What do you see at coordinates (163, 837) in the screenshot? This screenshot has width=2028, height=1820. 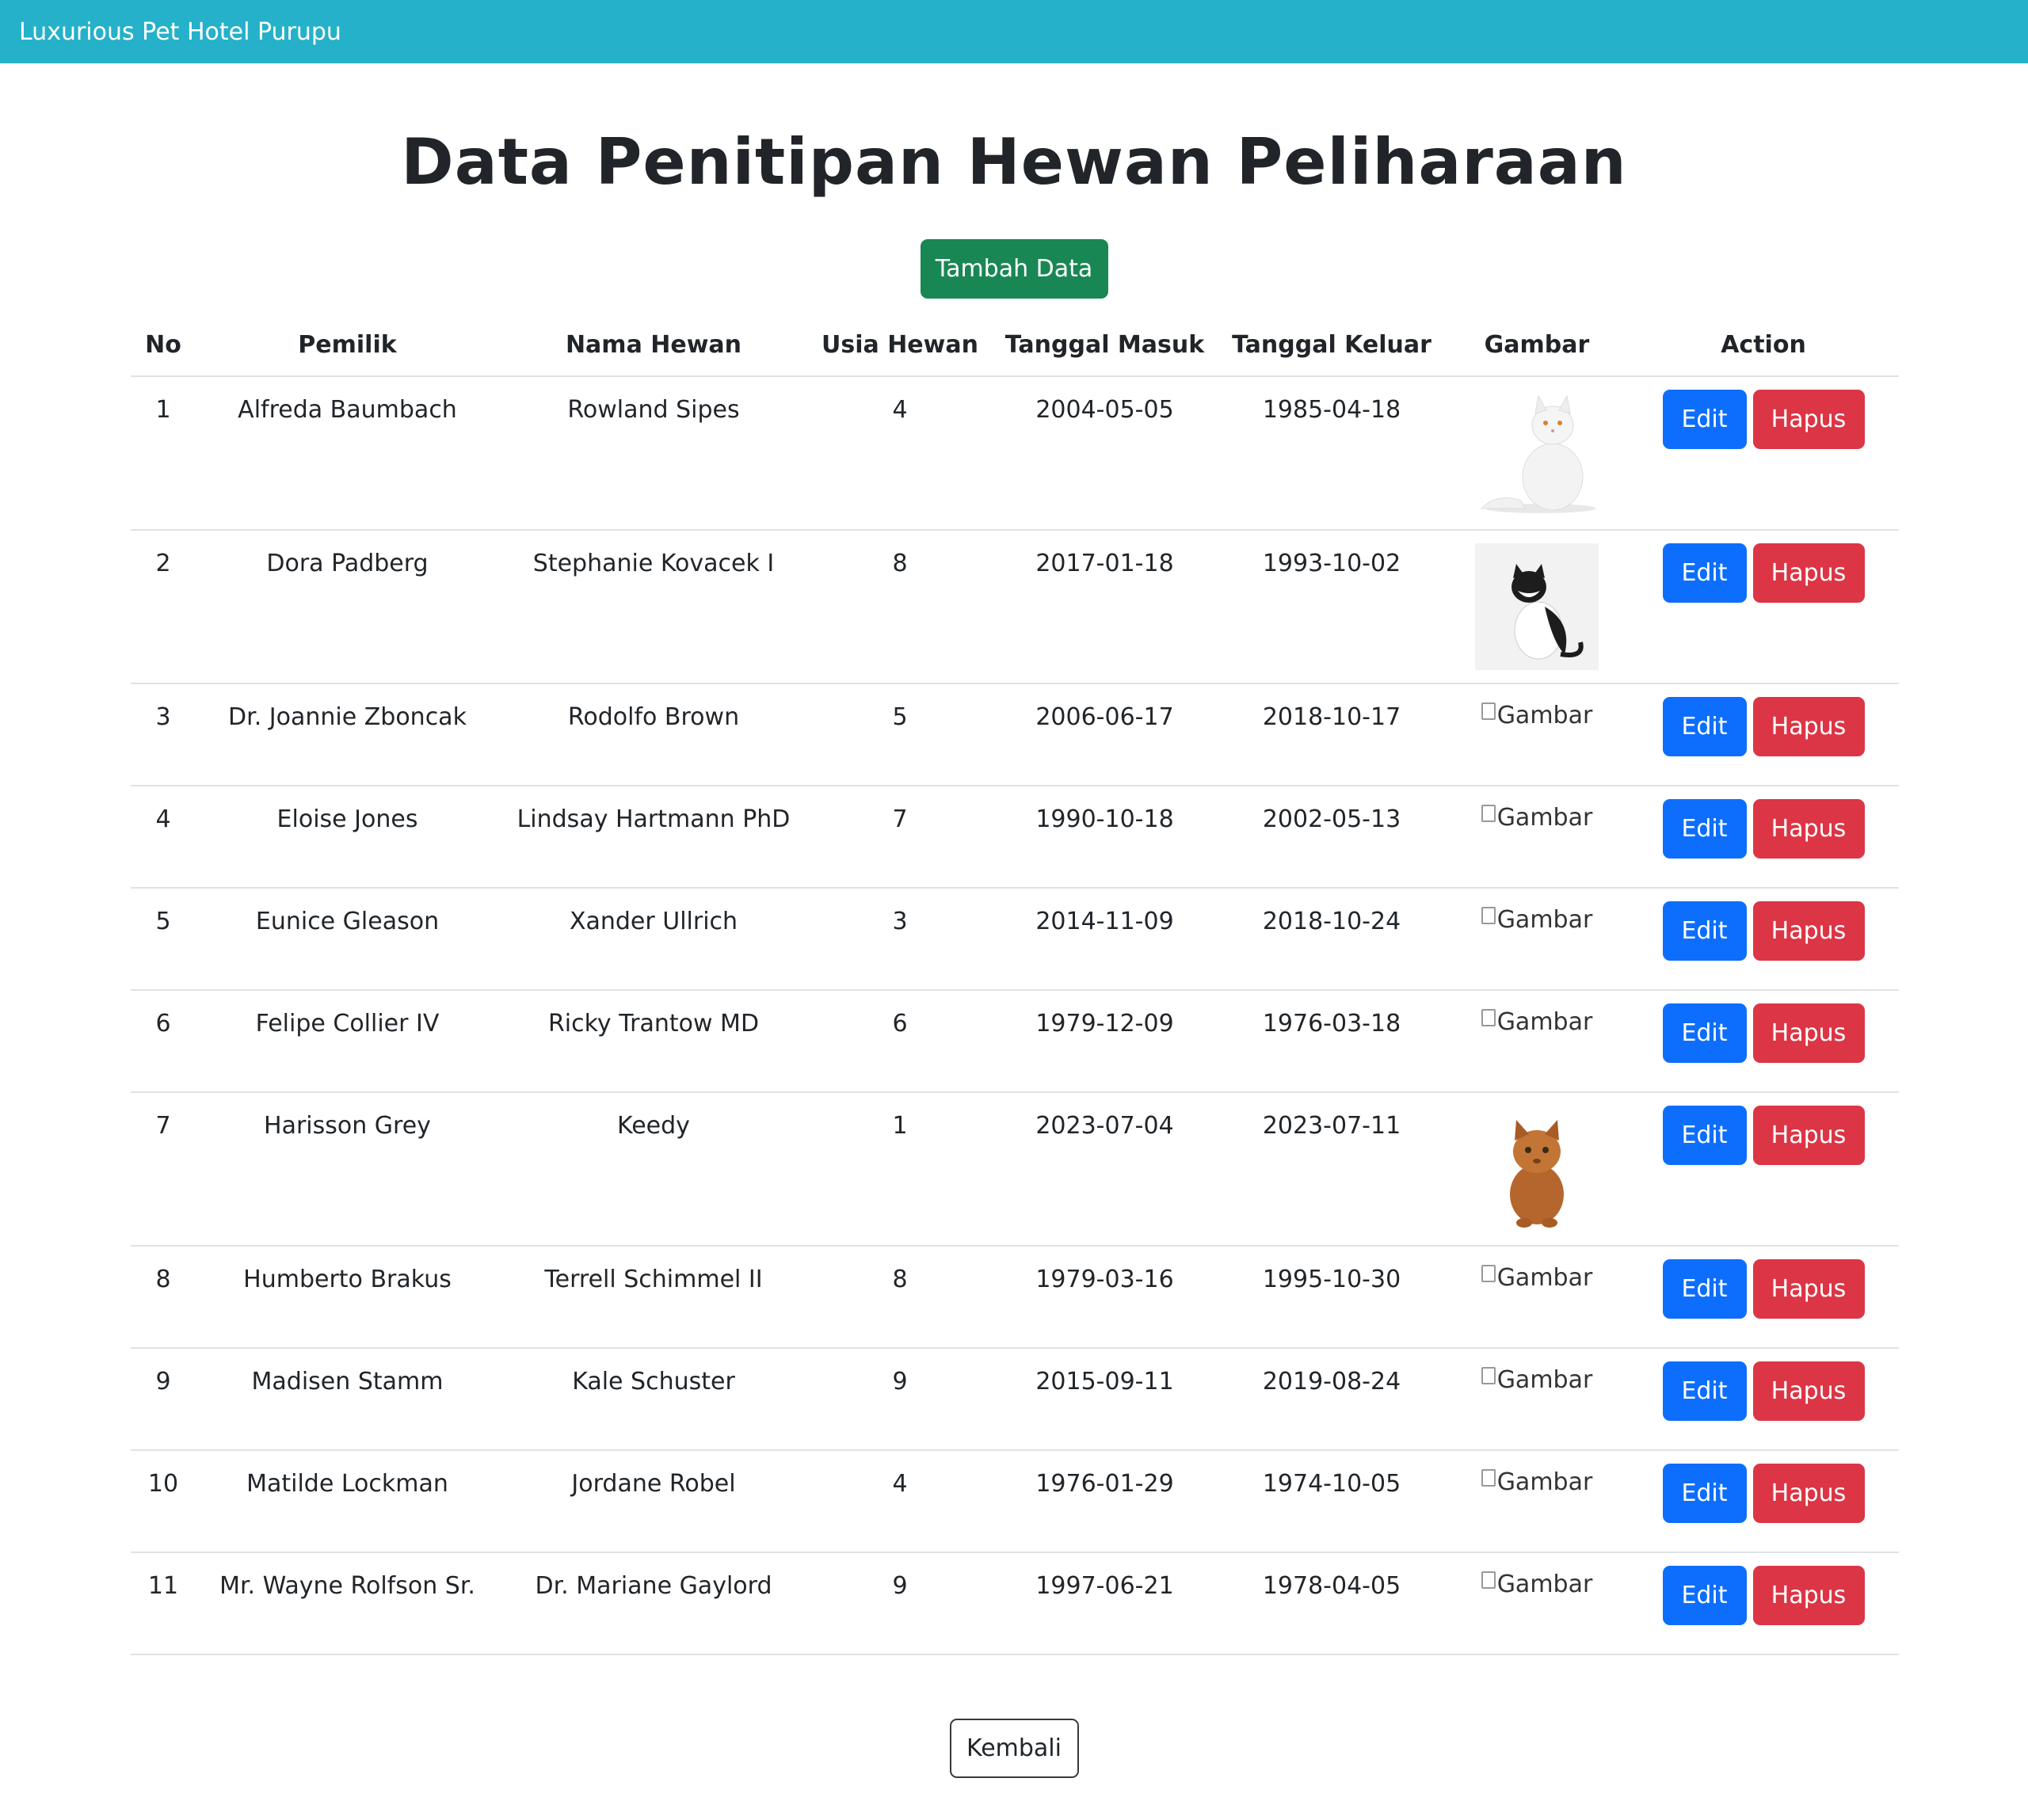 I see `cell-no: 4` at bounding box center [163, 837].